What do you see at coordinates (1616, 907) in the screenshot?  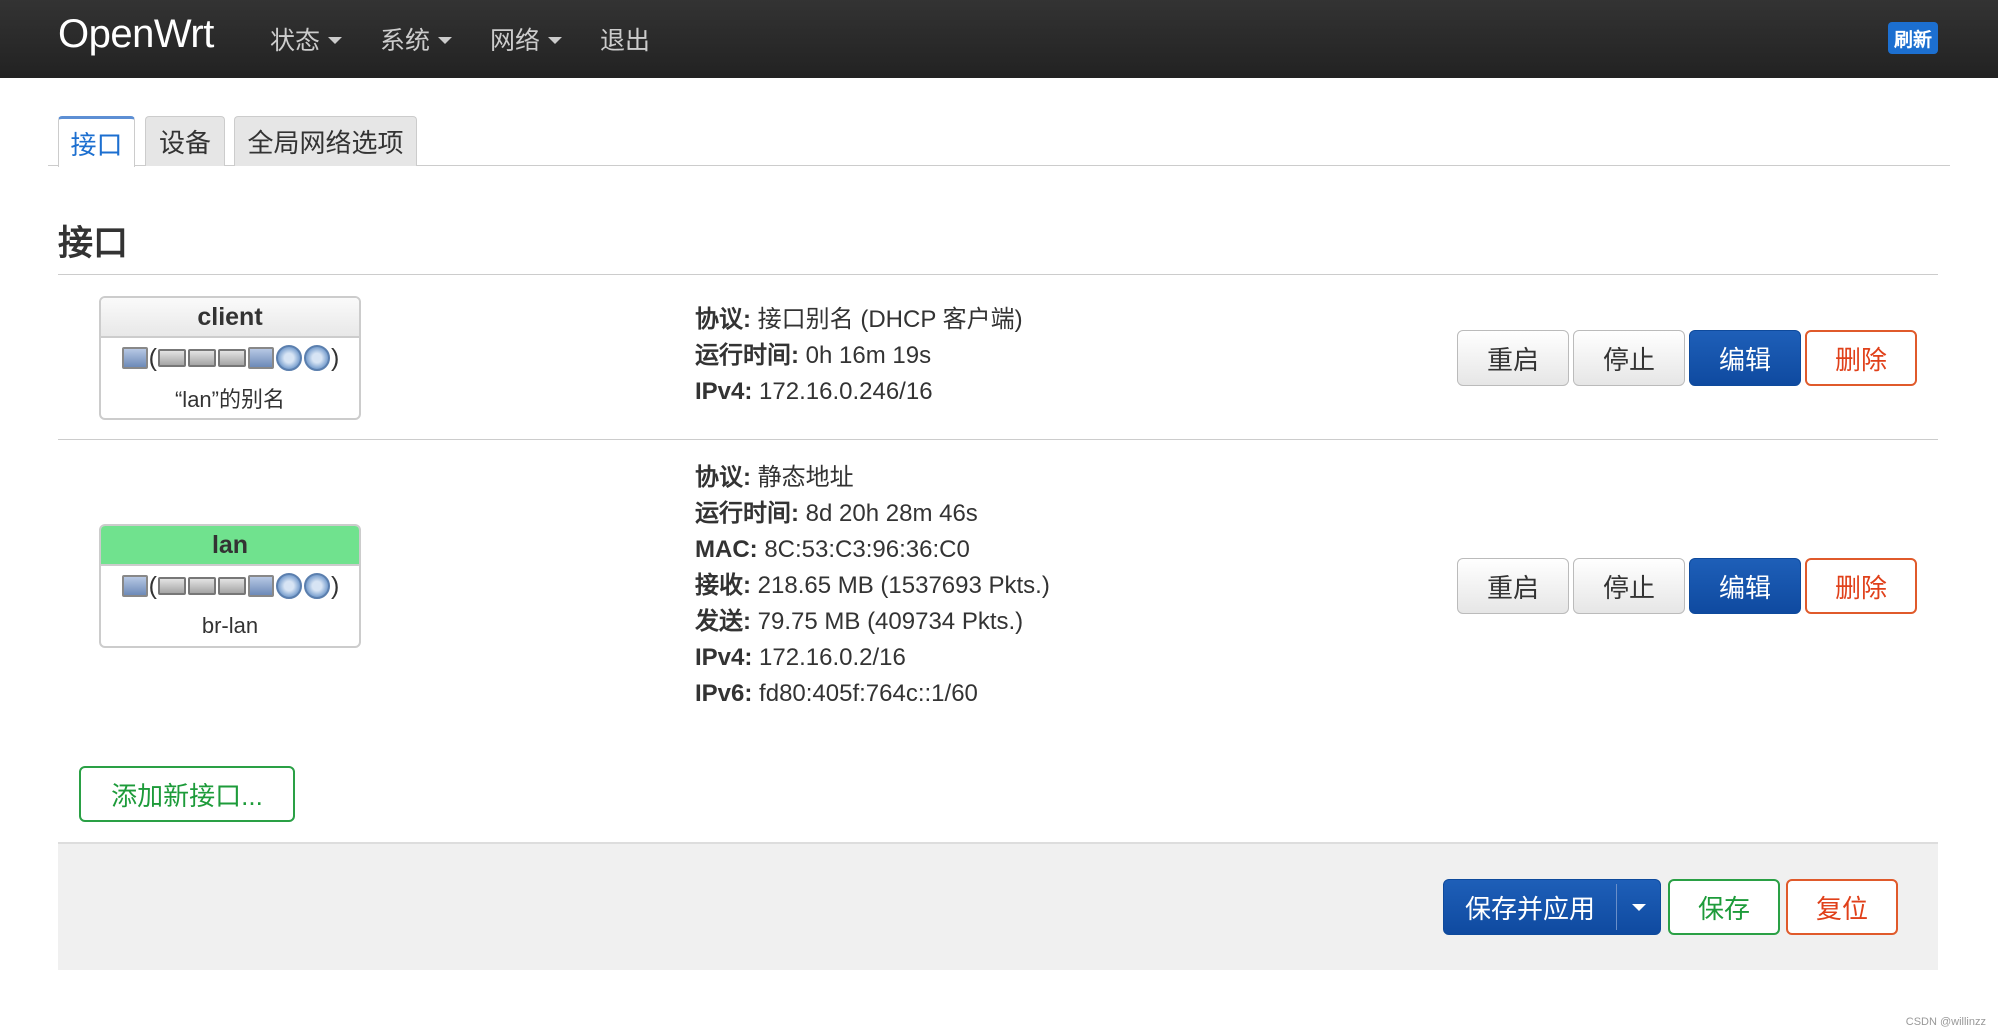 I see `split-divider` at bounding box center [1616, 907].